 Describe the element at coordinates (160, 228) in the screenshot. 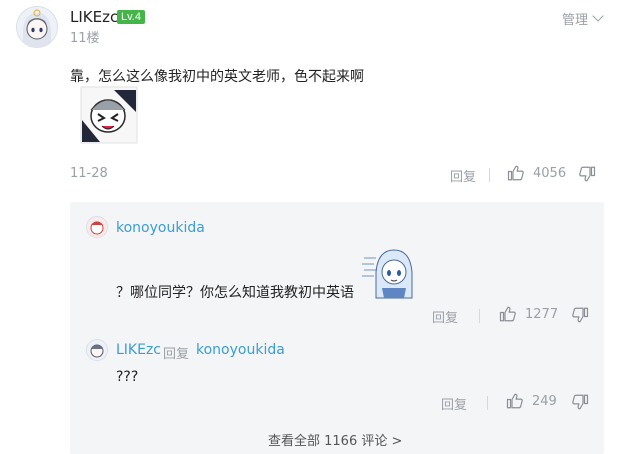

I see `reply-username: konoyoukida` at that location.